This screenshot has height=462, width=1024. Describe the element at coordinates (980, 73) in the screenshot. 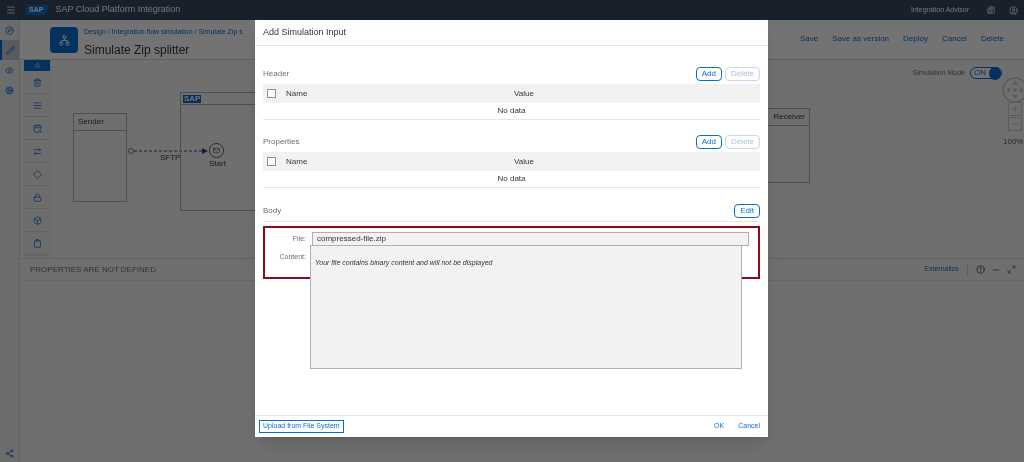

I see `toggle-text: ON` at that location.